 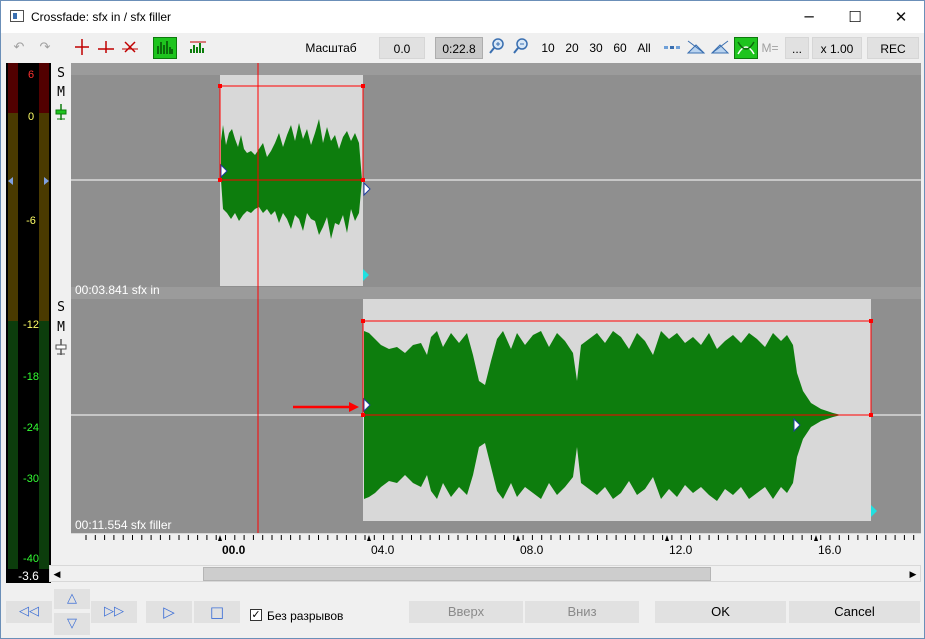 I want to click on track2-volume-icon, so click(x=61, y=349).